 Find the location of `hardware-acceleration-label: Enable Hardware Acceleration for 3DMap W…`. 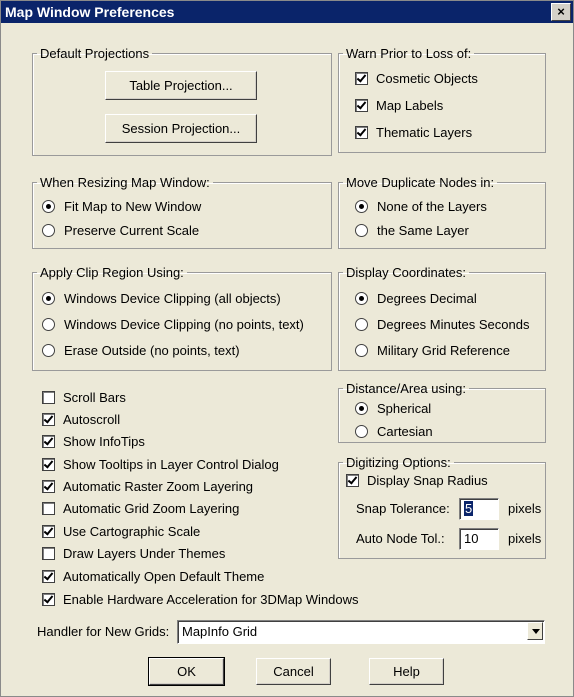

hardware-acceleration-label: Enable Hardware Acceleration for 3DMap W… is located at coordinates (211, 599).